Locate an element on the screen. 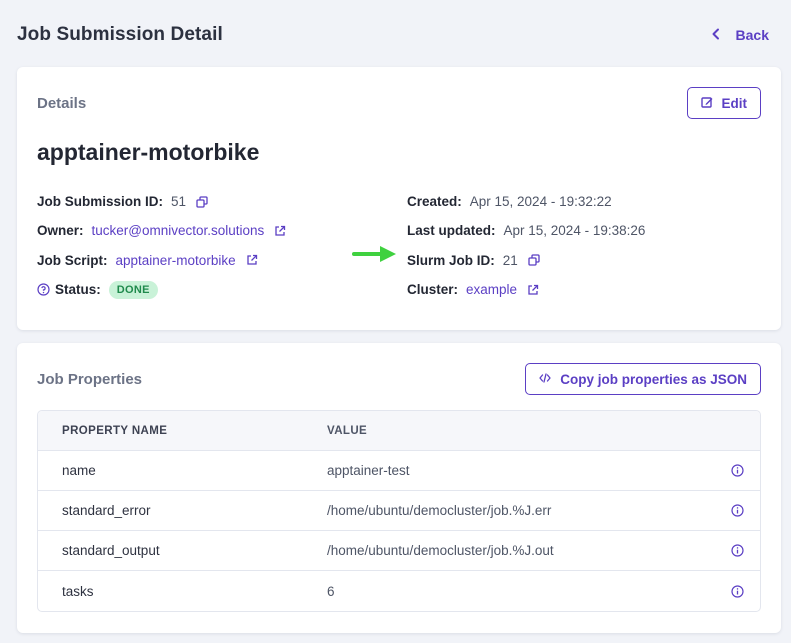 The width and height of the screenshot is (791, 643). property-value: apptainer-test is located at coordinates (368, 470).